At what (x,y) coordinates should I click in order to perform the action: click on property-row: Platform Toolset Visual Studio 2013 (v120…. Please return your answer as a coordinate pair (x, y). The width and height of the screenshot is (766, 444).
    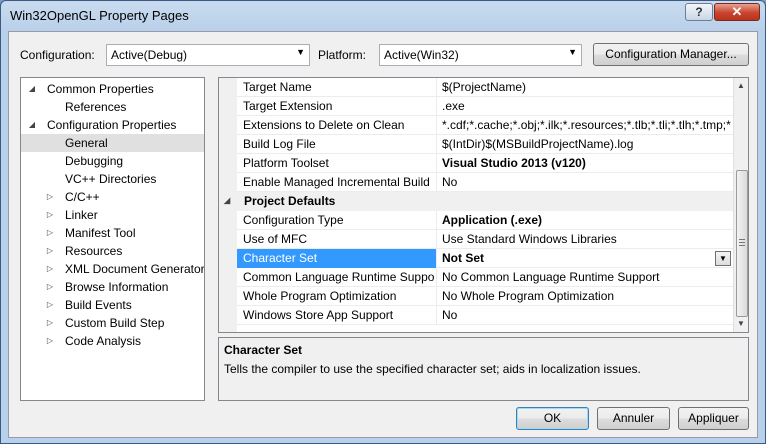
    Looking at the image, I should click on (485, 163).